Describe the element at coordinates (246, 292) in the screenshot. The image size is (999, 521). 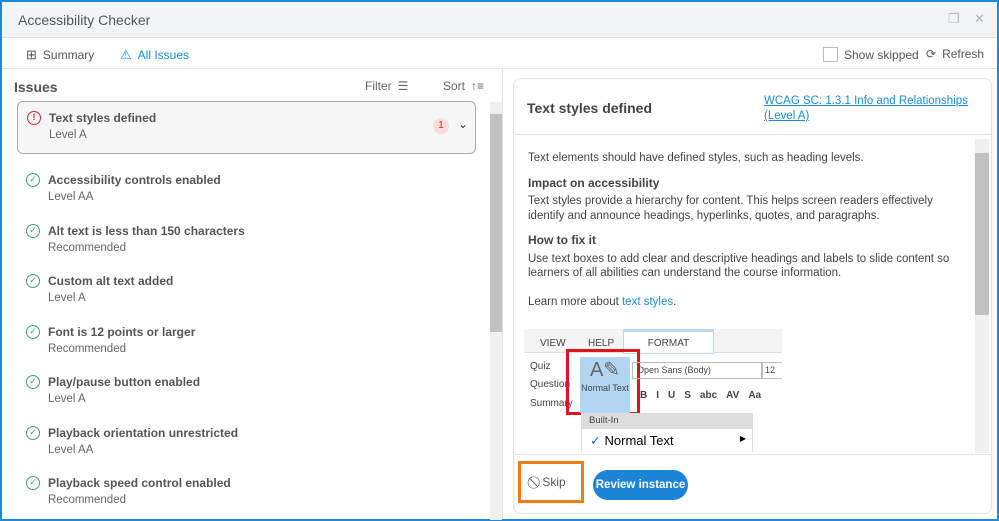
I see `issue-item: ✓ Custom alt text added Level A` at that location.